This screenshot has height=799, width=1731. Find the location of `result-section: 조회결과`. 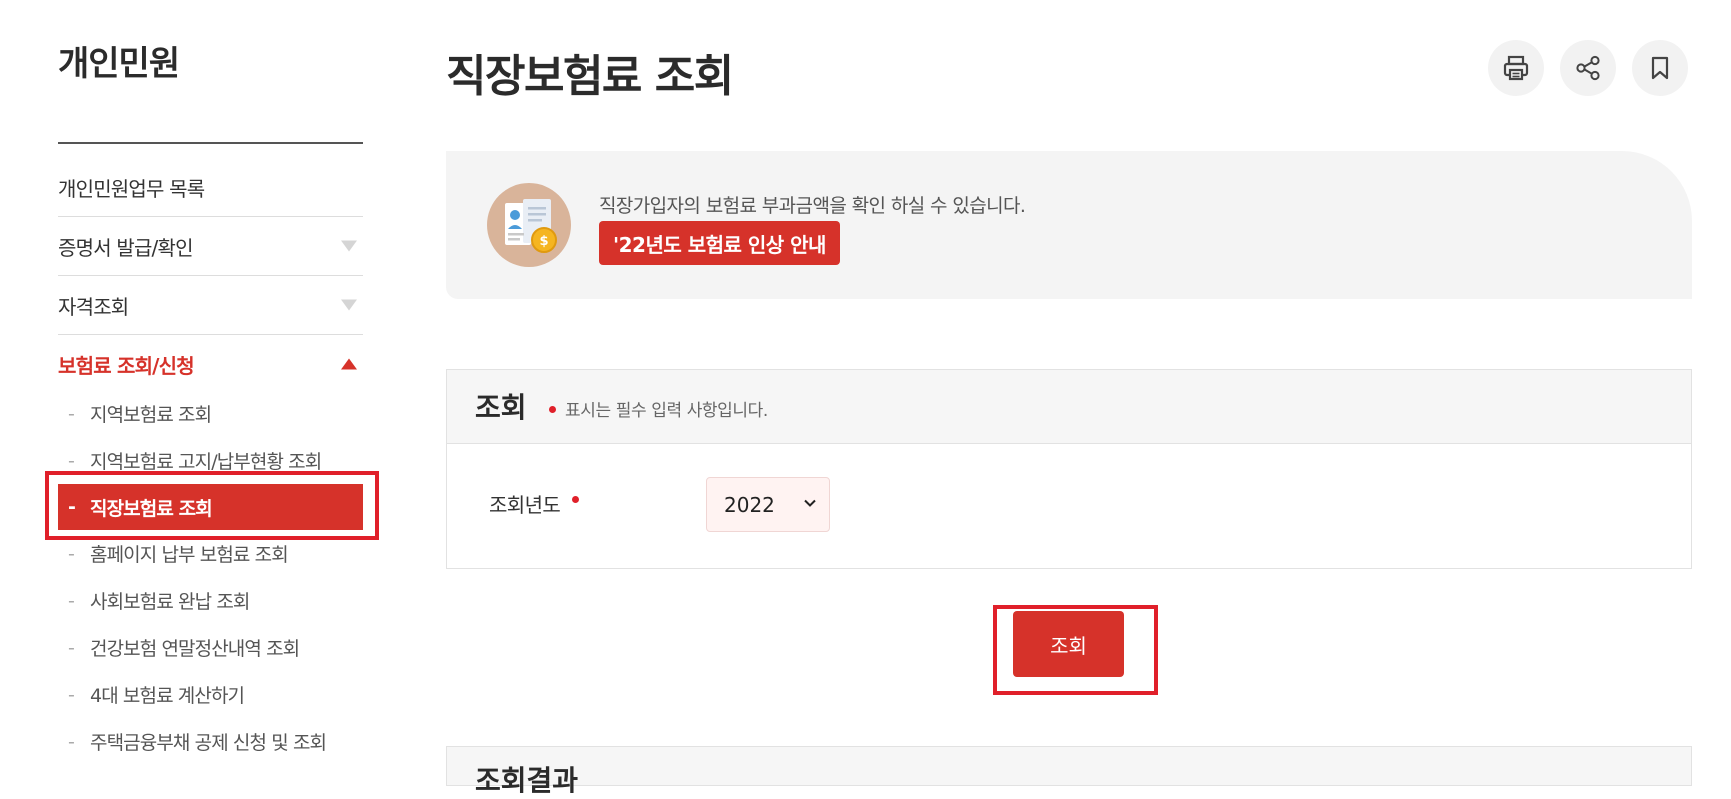

result-section: 조회결과 is located at coordinates (1069, 771).